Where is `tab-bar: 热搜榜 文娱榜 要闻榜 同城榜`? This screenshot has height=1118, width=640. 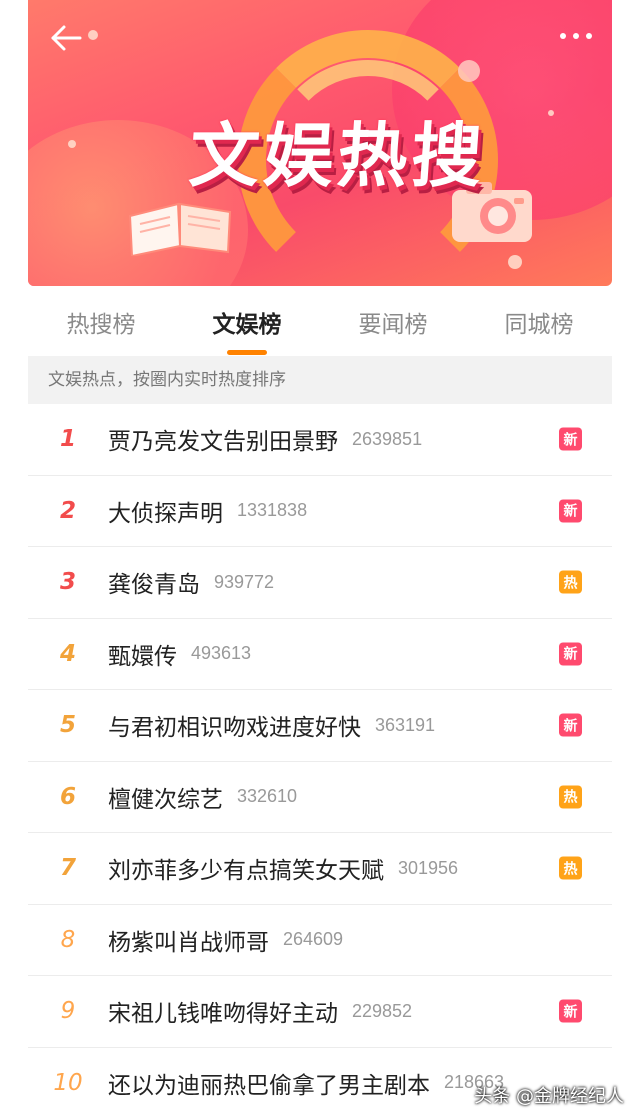 tab-bar: 热搜榜 文娱榜 要闻榜 同城榜 is located at coordinates (320, 322).